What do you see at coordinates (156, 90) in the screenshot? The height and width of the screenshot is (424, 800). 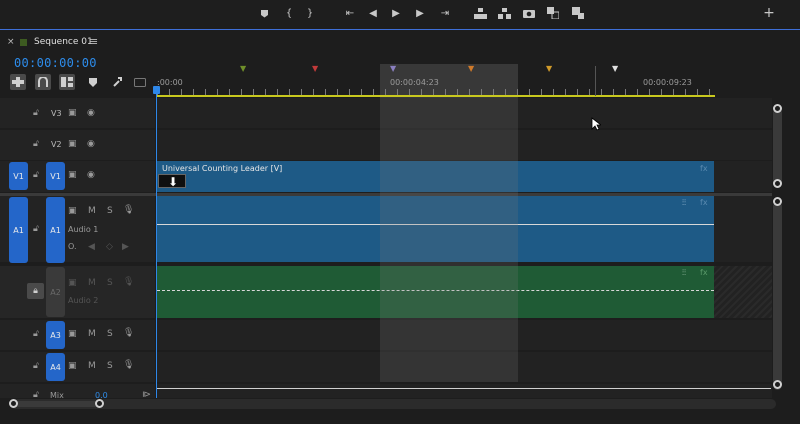 I see `playhead-handle` at bounding box center [156, 90].